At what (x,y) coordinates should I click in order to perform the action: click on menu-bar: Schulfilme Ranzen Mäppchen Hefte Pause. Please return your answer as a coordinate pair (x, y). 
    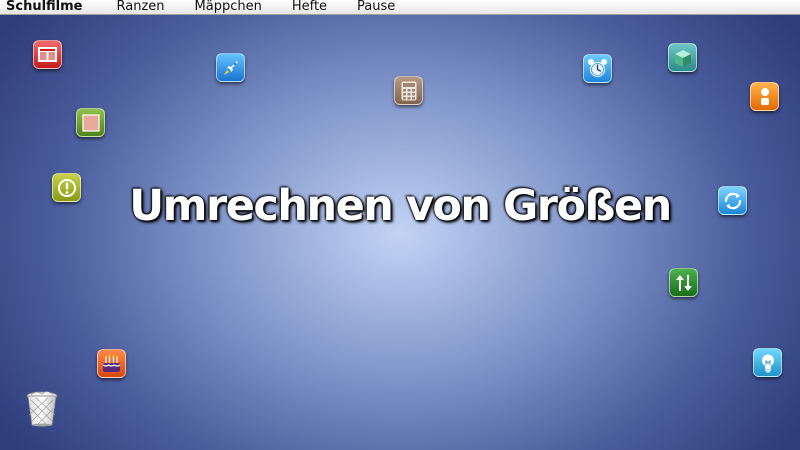
    Looking at the image, I should click on (400, 7).